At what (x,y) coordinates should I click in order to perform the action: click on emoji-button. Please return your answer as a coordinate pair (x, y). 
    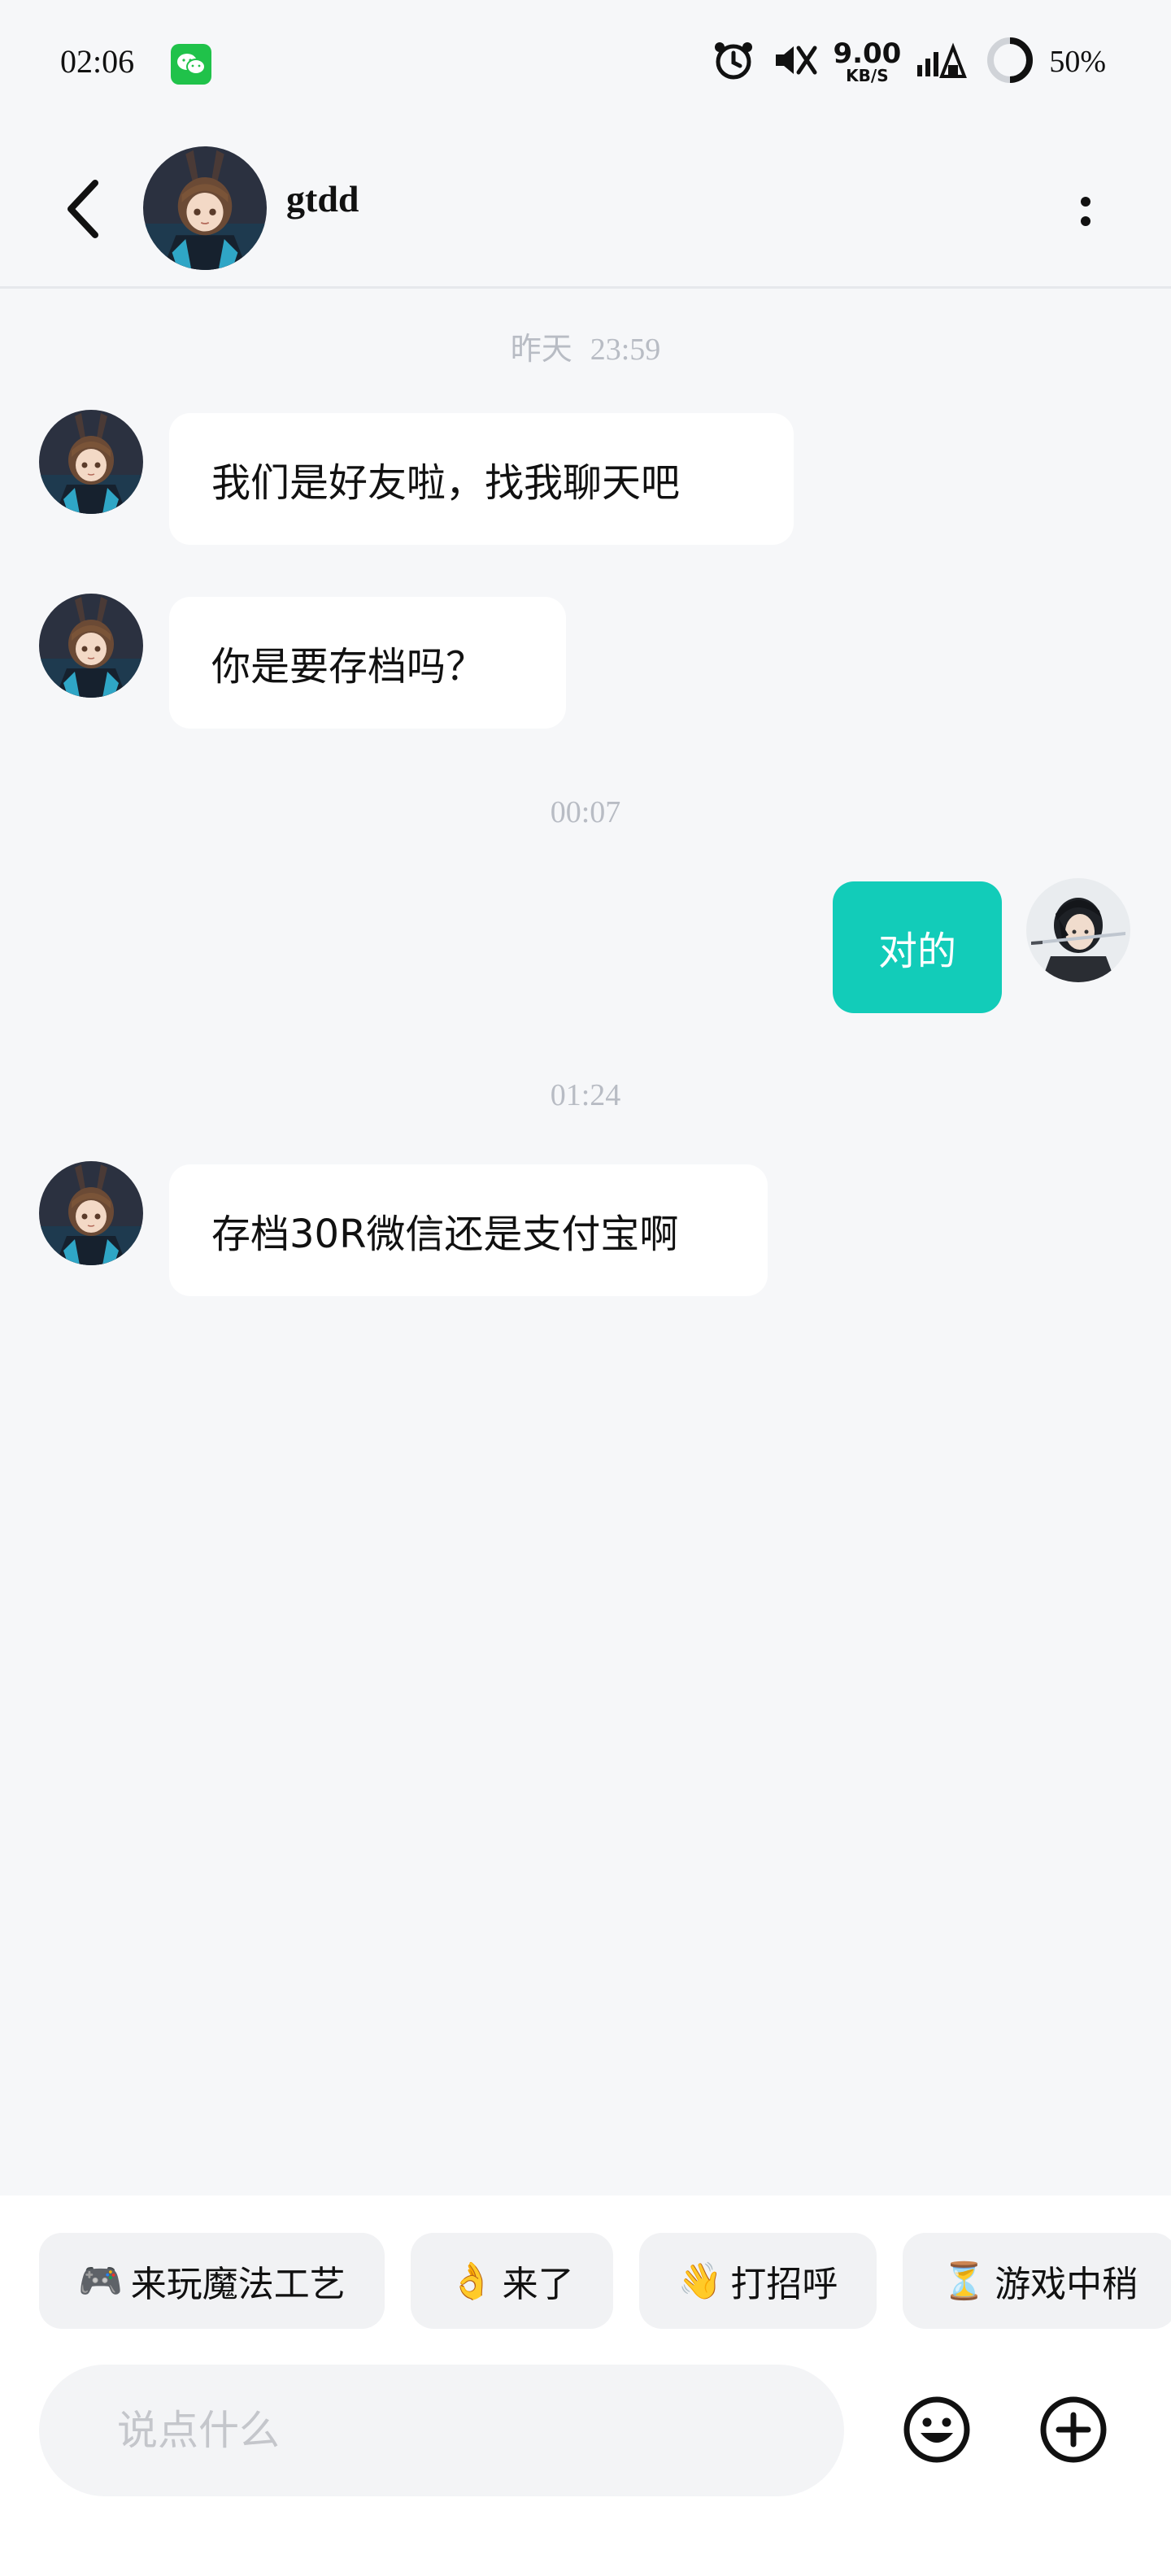
    Looking at the image, I should click on (937, 2430).